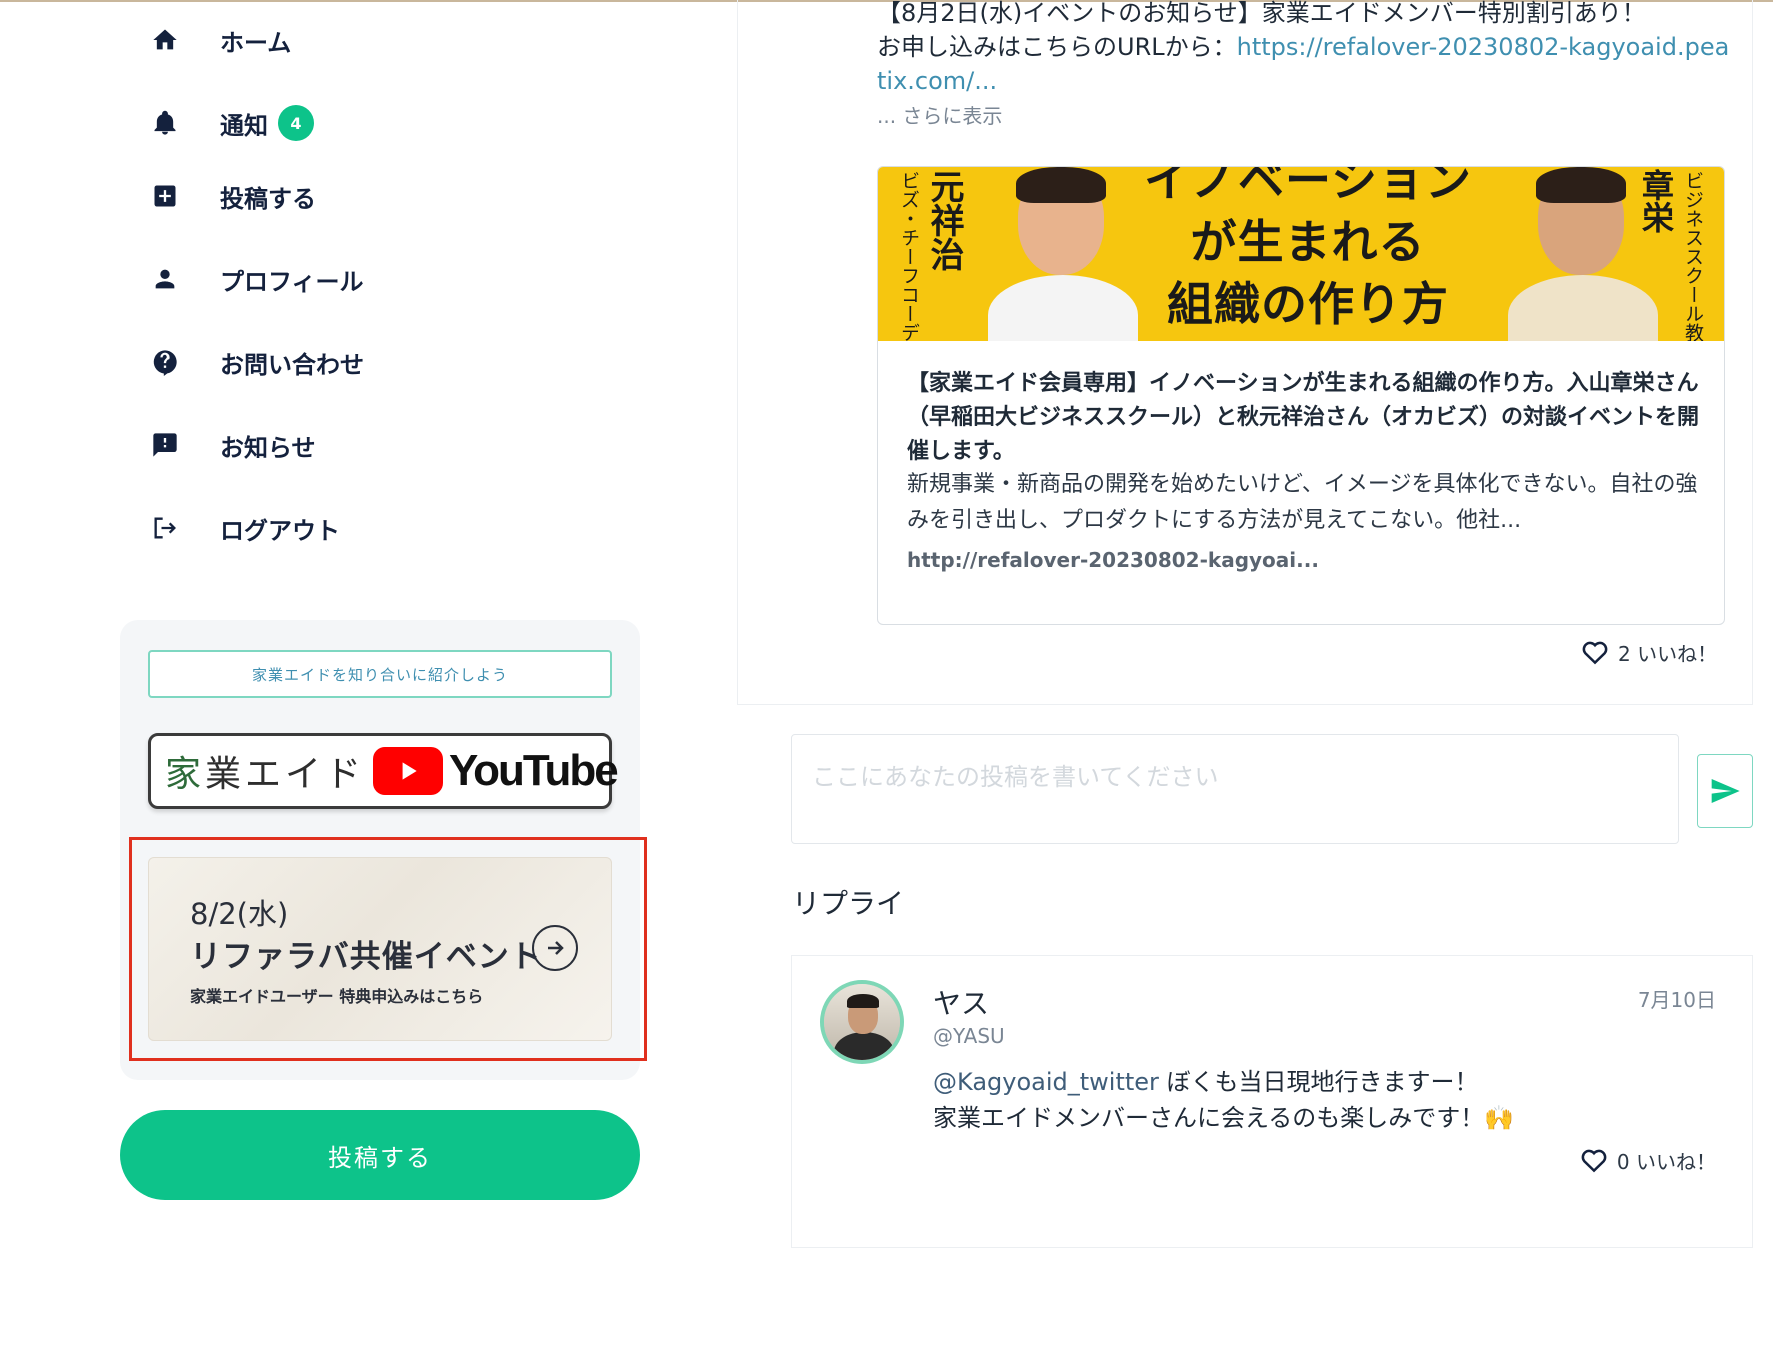 The height and width of the screenshot is (1350, 1773). I want to click on reply-line-1: @Kagyoaid_twitter ぼくも当日現地行きますー！, so click(1313, 1082).